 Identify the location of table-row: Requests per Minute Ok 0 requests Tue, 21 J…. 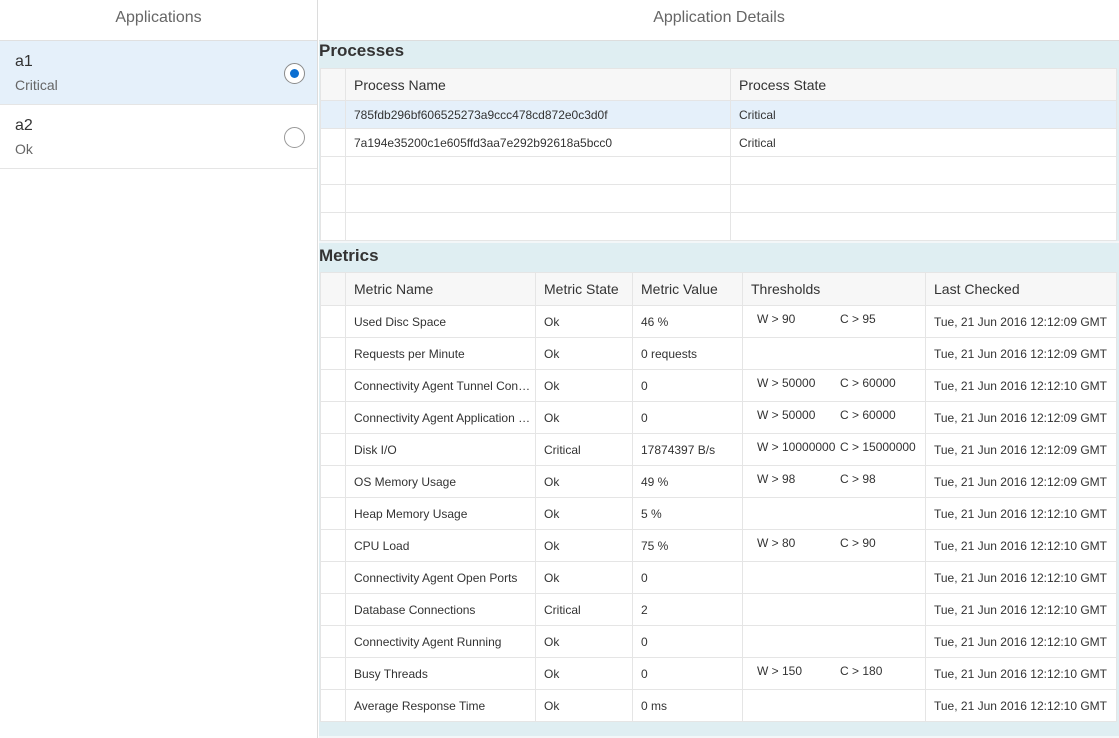
(718, 353).